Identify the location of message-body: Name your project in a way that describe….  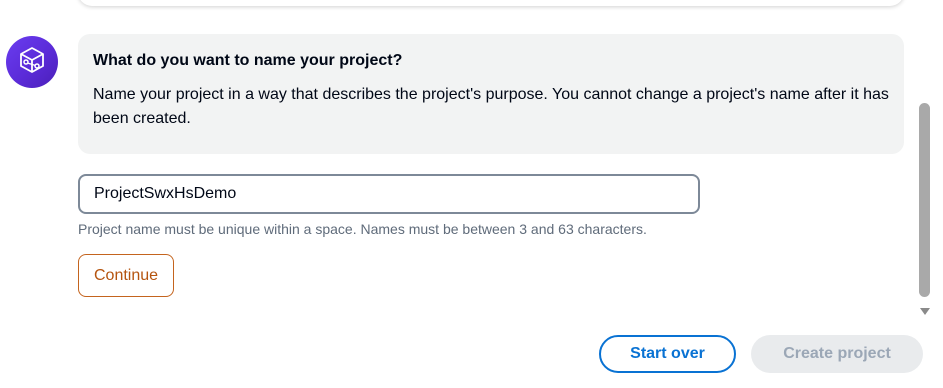
(491, 106).